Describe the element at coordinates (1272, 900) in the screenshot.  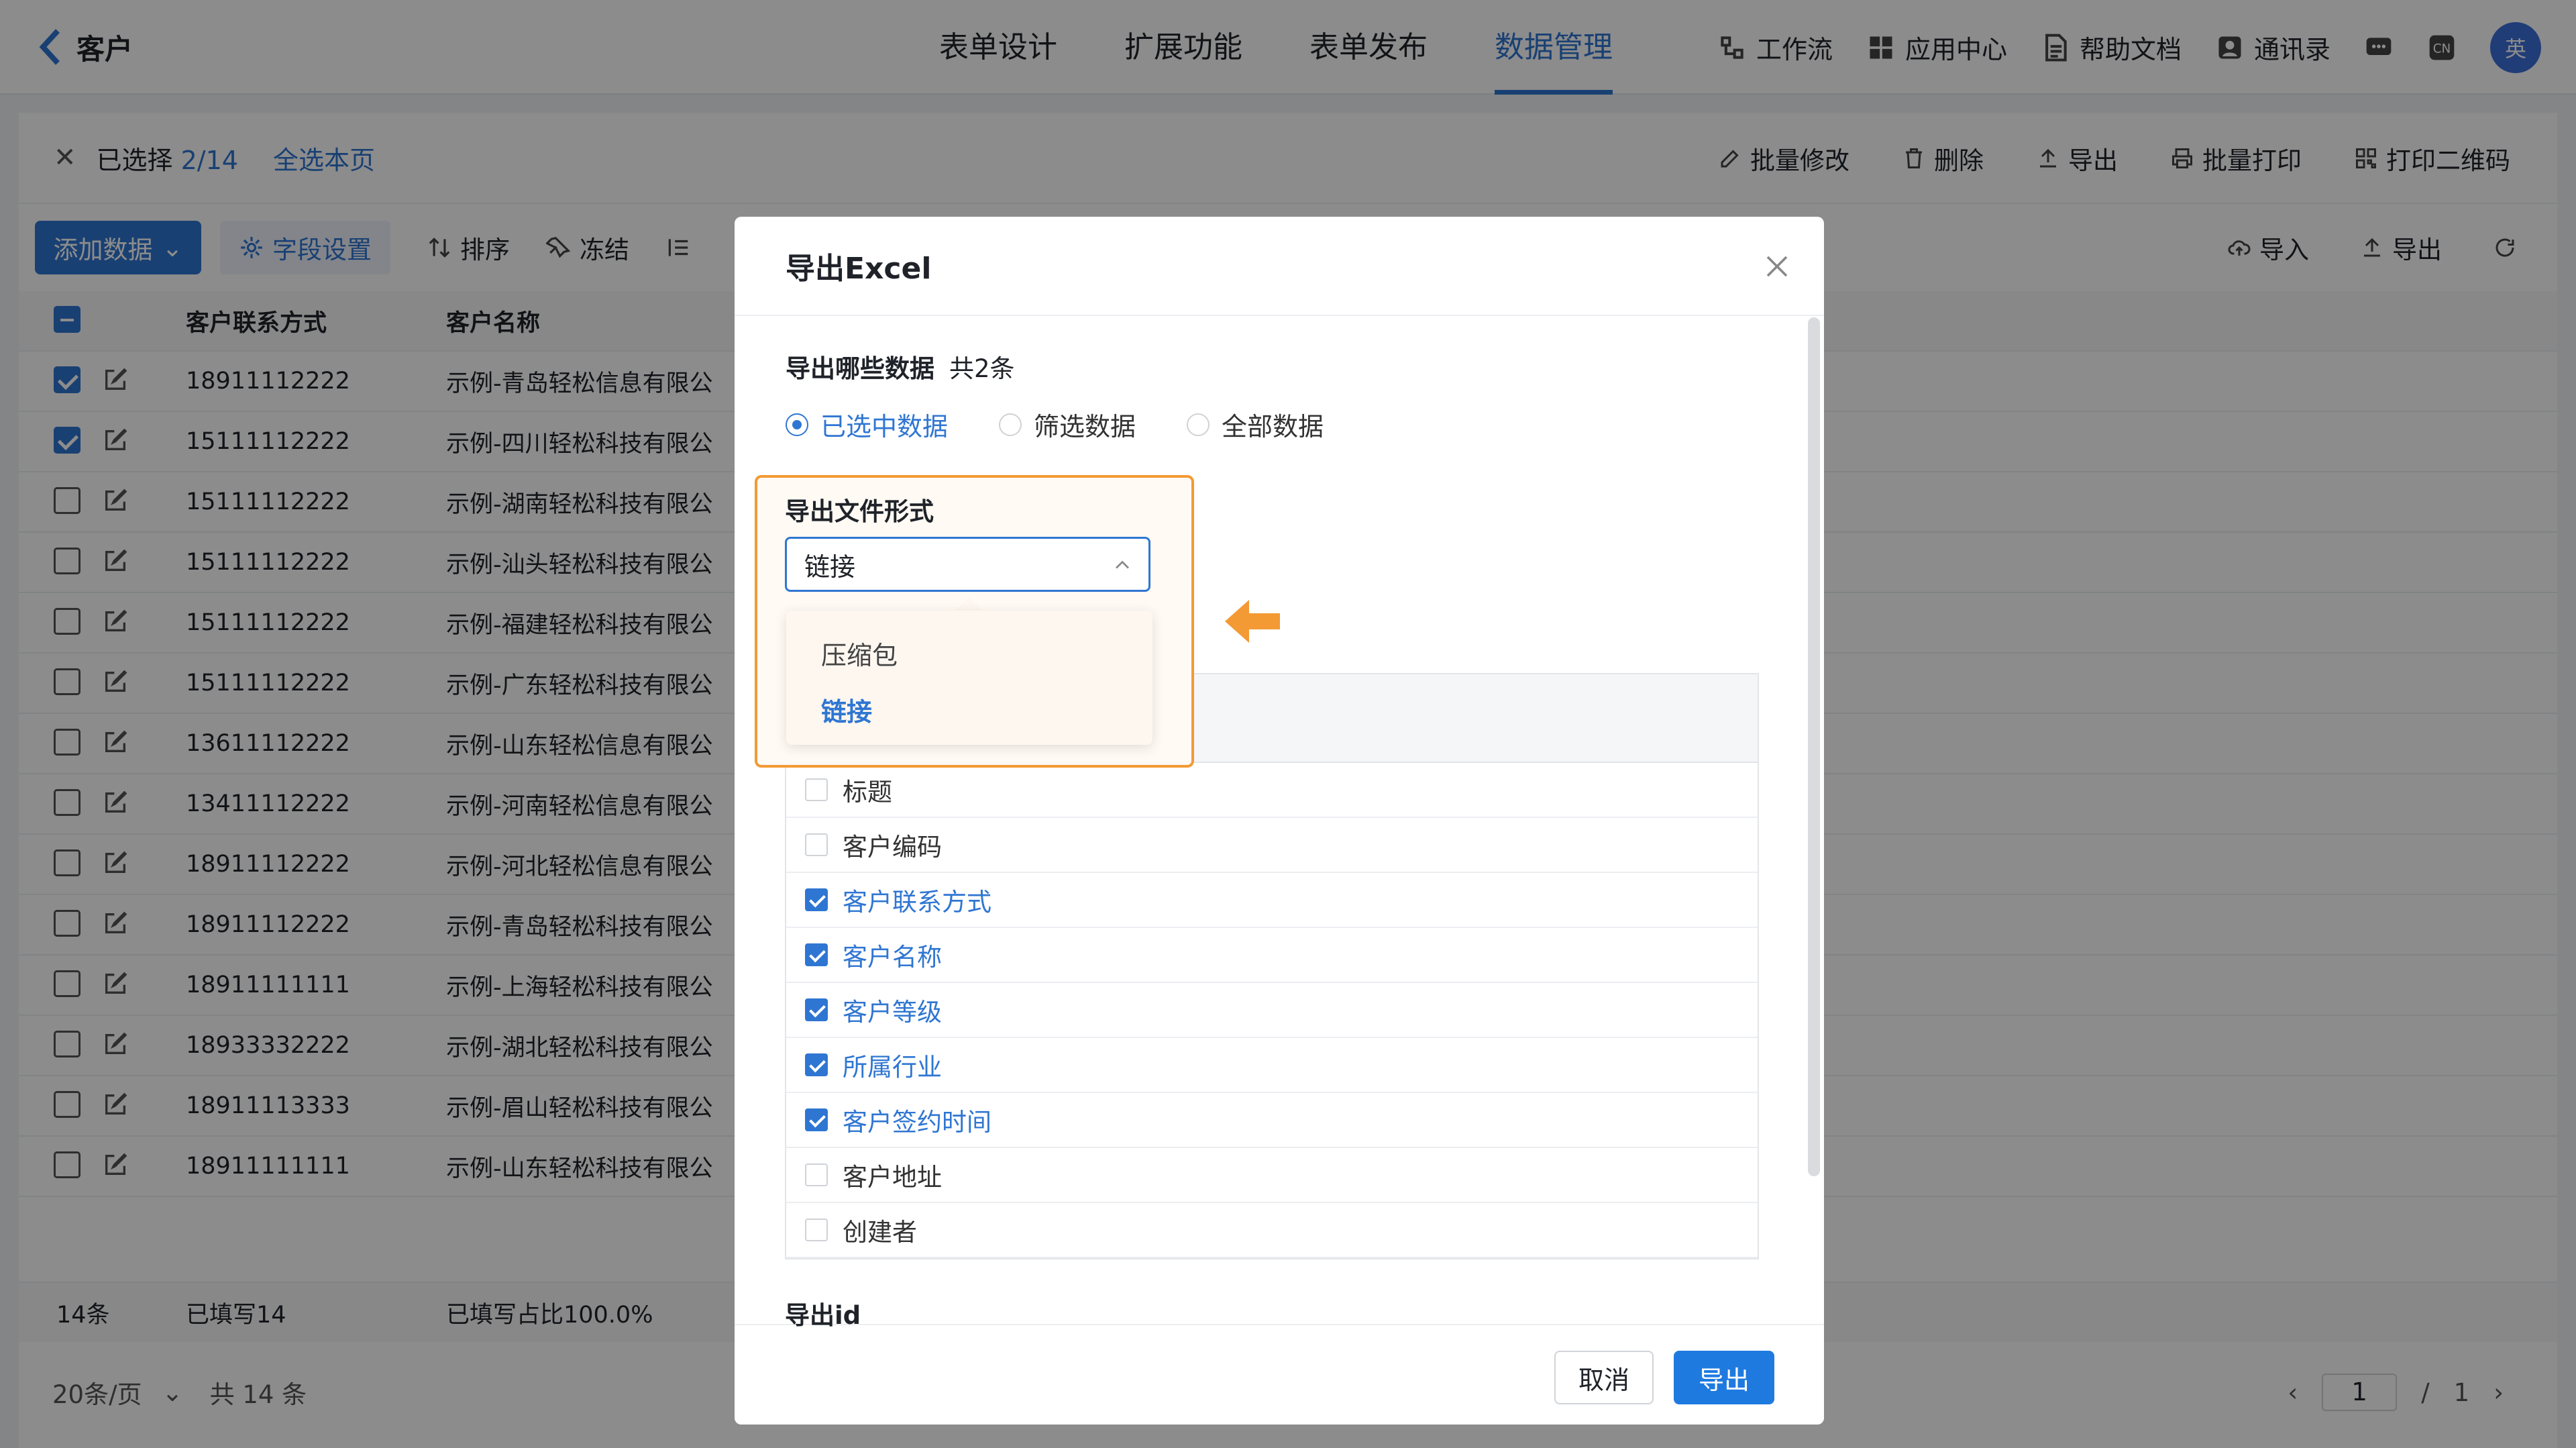
I see `field-option: 客户联系方式` at that location.